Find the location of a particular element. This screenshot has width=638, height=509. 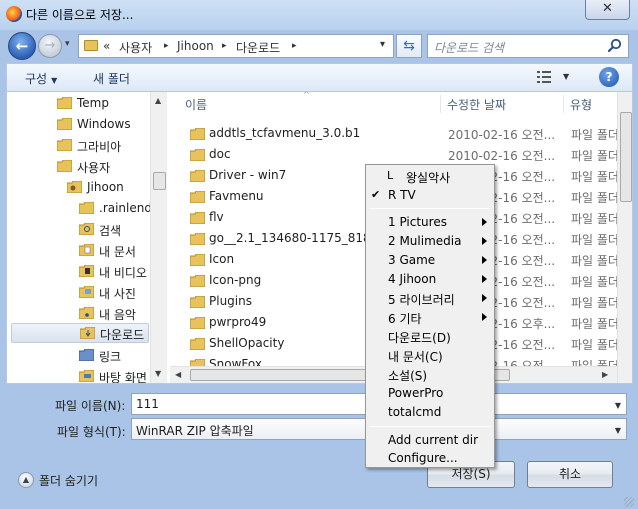

file-list-scrollbar is located at coordinates (624, 237).